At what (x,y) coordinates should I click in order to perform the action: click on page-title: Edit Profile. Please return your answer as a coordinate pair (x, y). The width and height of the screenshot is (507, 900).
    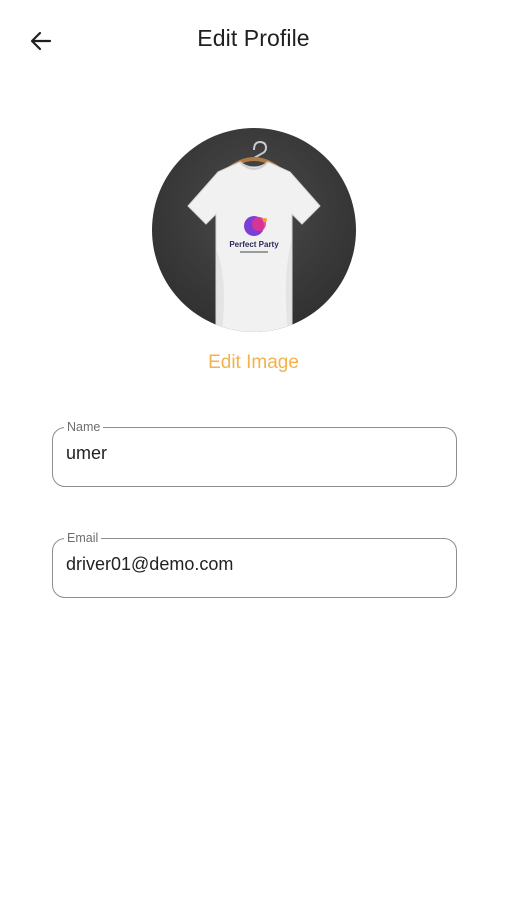
    Looking at the image, I should click on (253, 38).